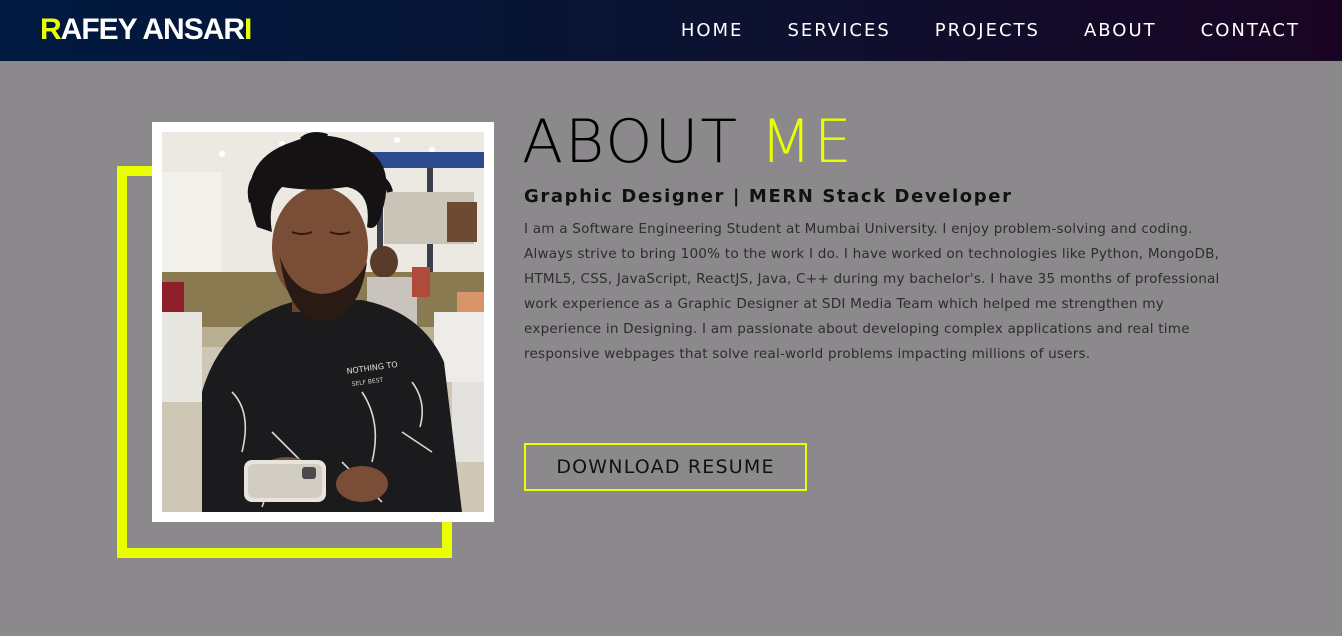 This screenshot has width=1342, height=636. What do you see at coordinates (768, 196) in the screenshot?
I see `about-subtitle: Graphic Designer | MERN Stack Developer` at bounding box center [768, 196].